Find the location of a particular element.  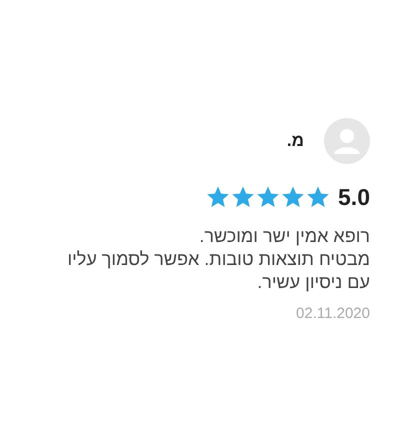

review-date: 02.11.2020 is located at coordinates (333, 313).